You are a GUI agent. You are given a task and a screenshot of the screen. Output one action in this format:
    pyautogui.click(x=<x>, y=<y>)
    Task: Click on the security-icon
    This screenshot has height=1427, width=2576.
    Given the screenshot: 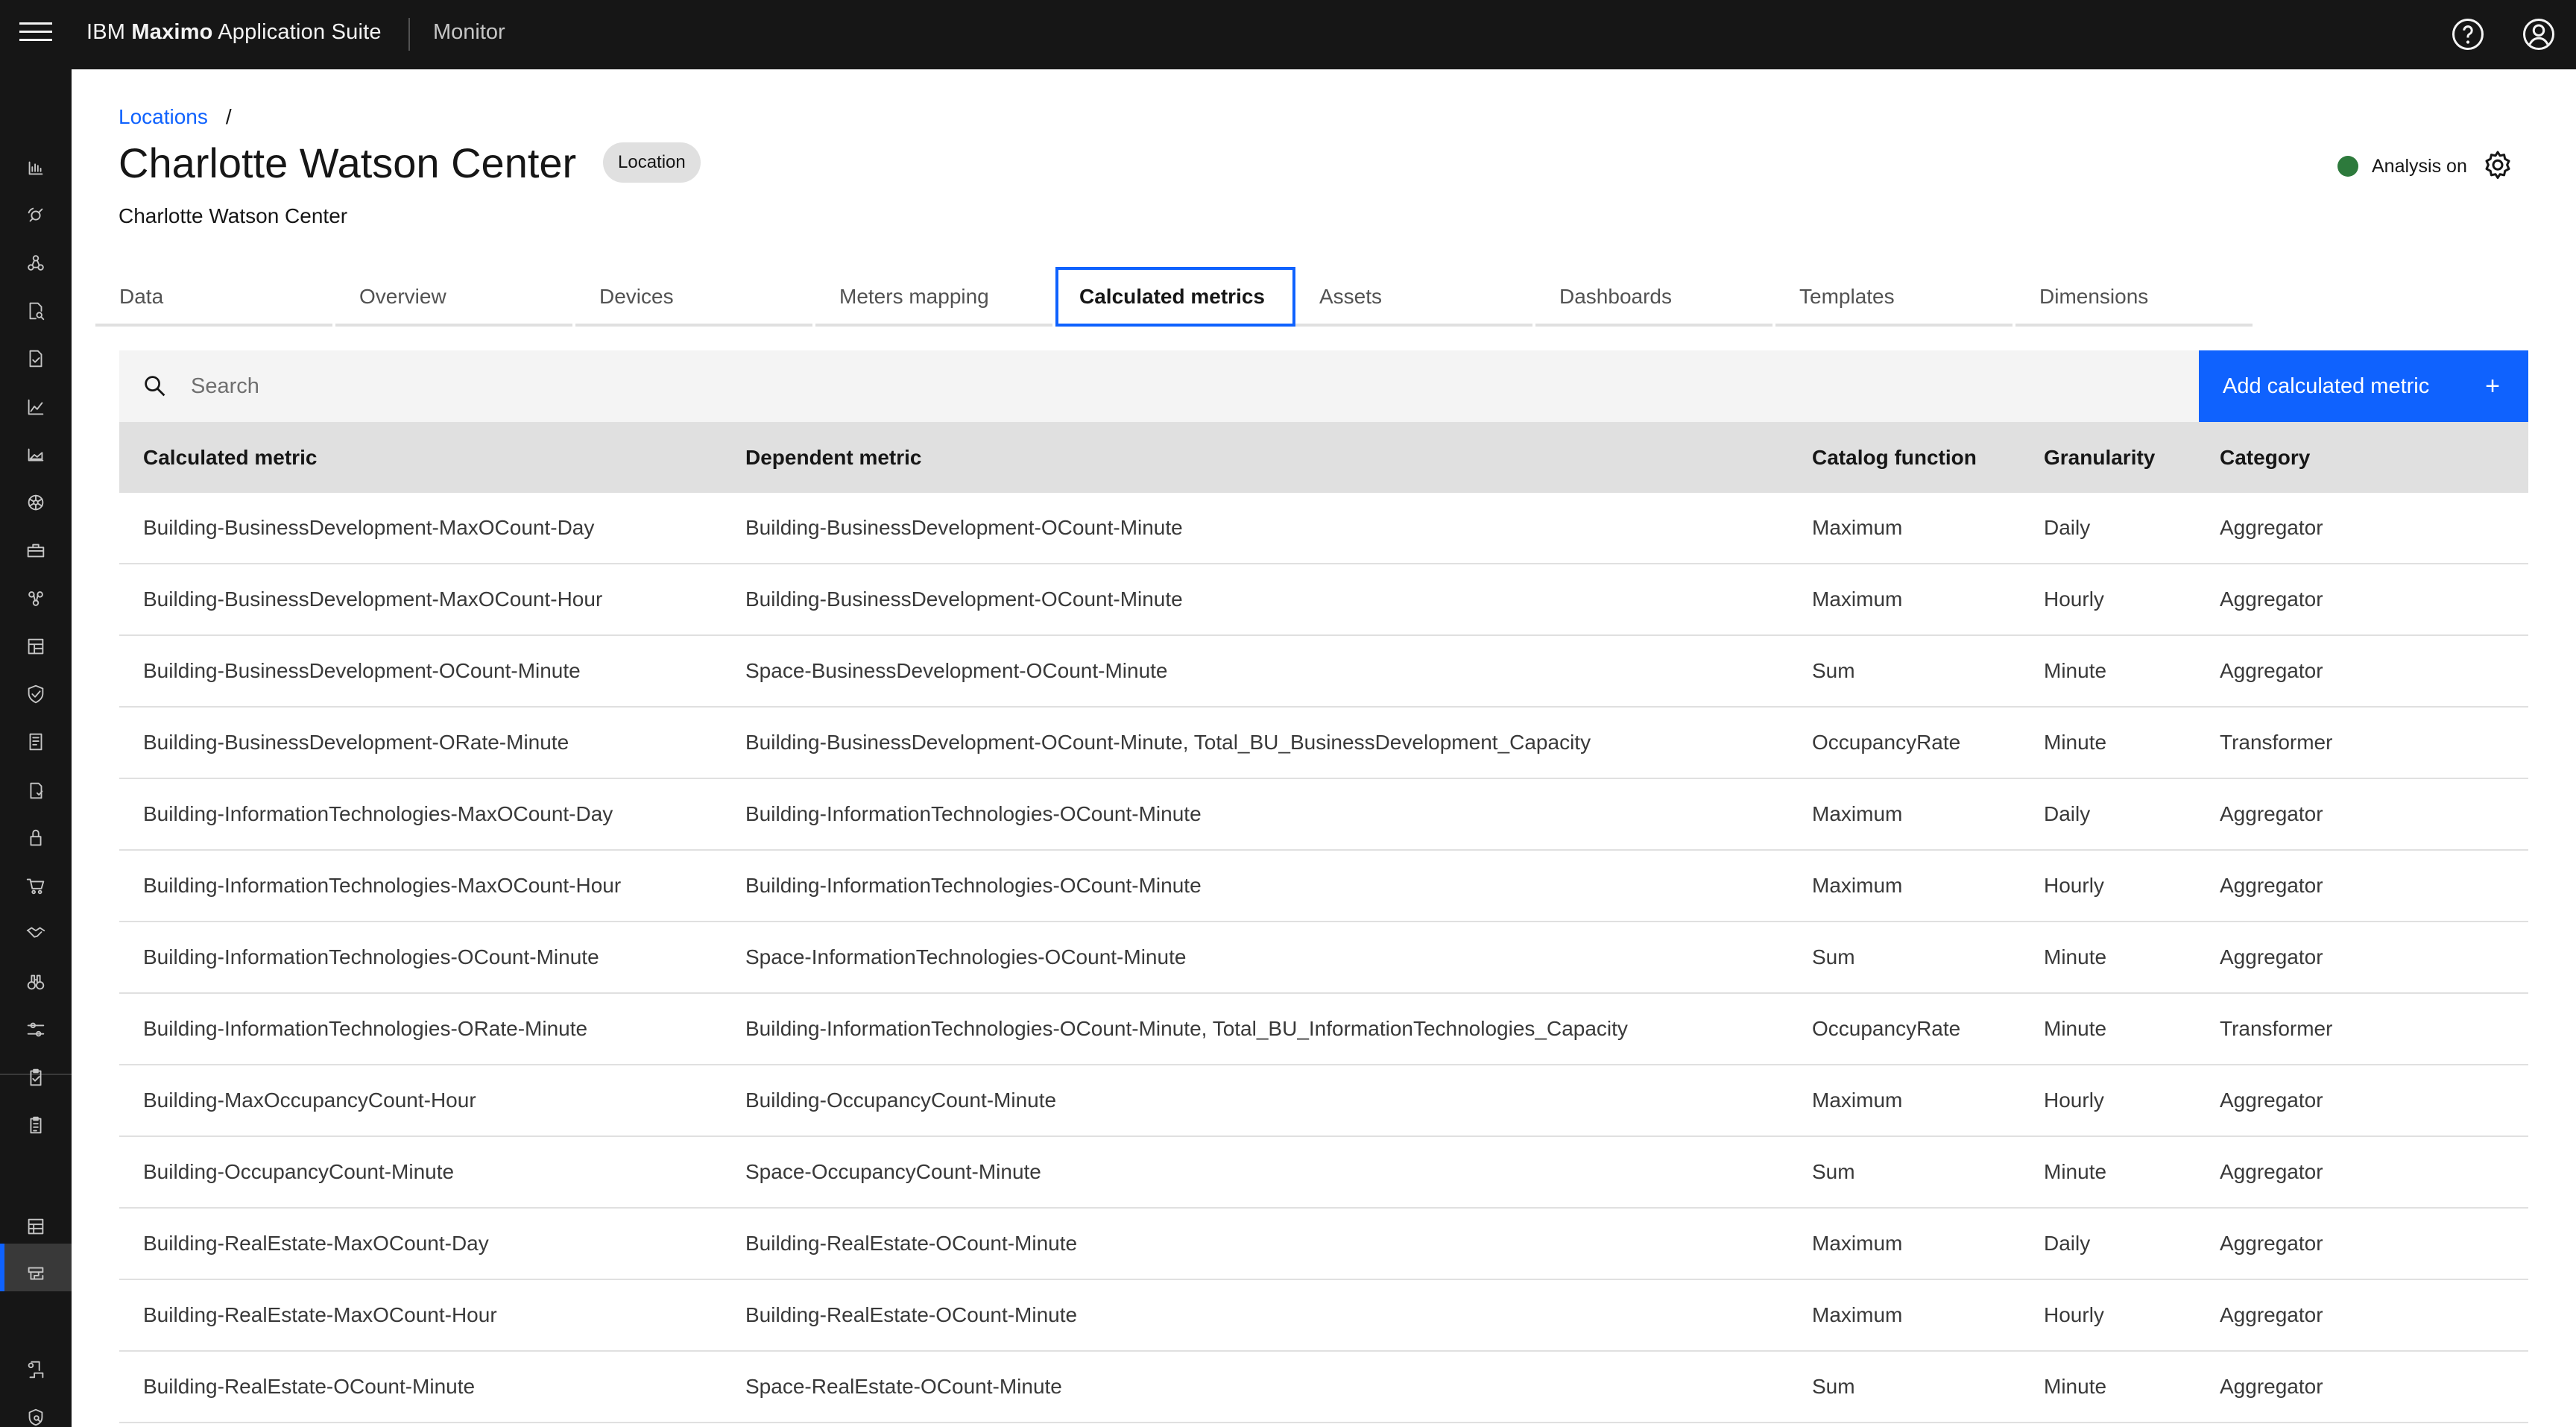 What is the action you would take?
    pyautogui.click(x=36, y=694)
    